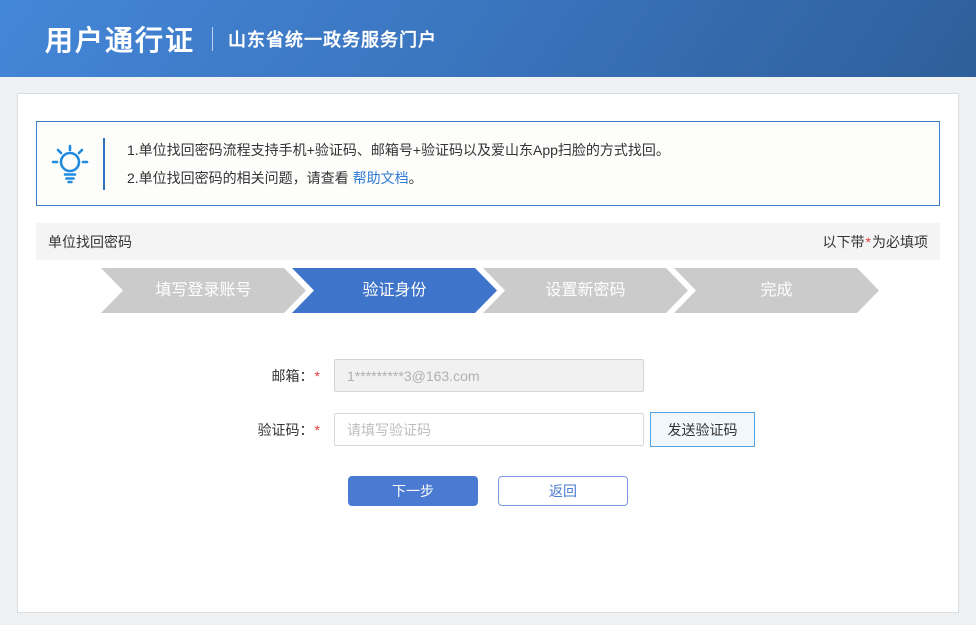 The width and height of the screenshot is (976, 625). Describe the element at coordinates (702, 429) in the screenshot. I see `send-code-button: 发送验证码` at that location.